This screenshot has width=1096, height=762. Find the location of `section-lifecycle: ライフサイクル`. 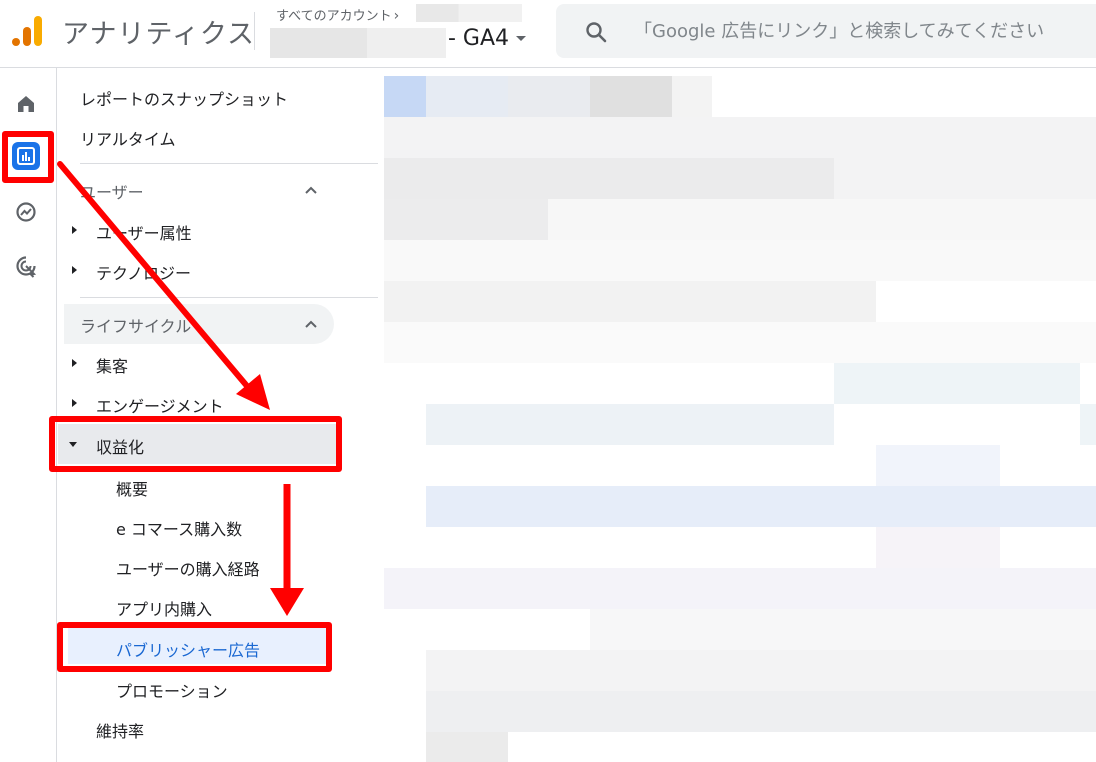

section-lifecycle: ライフサイクル is located at coordinates (135, 325).